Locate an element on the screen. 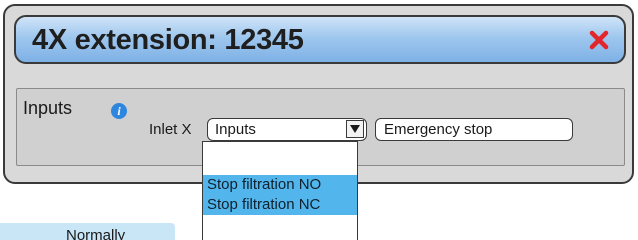 This screenshot has height=240, width=638. triangle-down-icon is located at coordinates (355, 129).